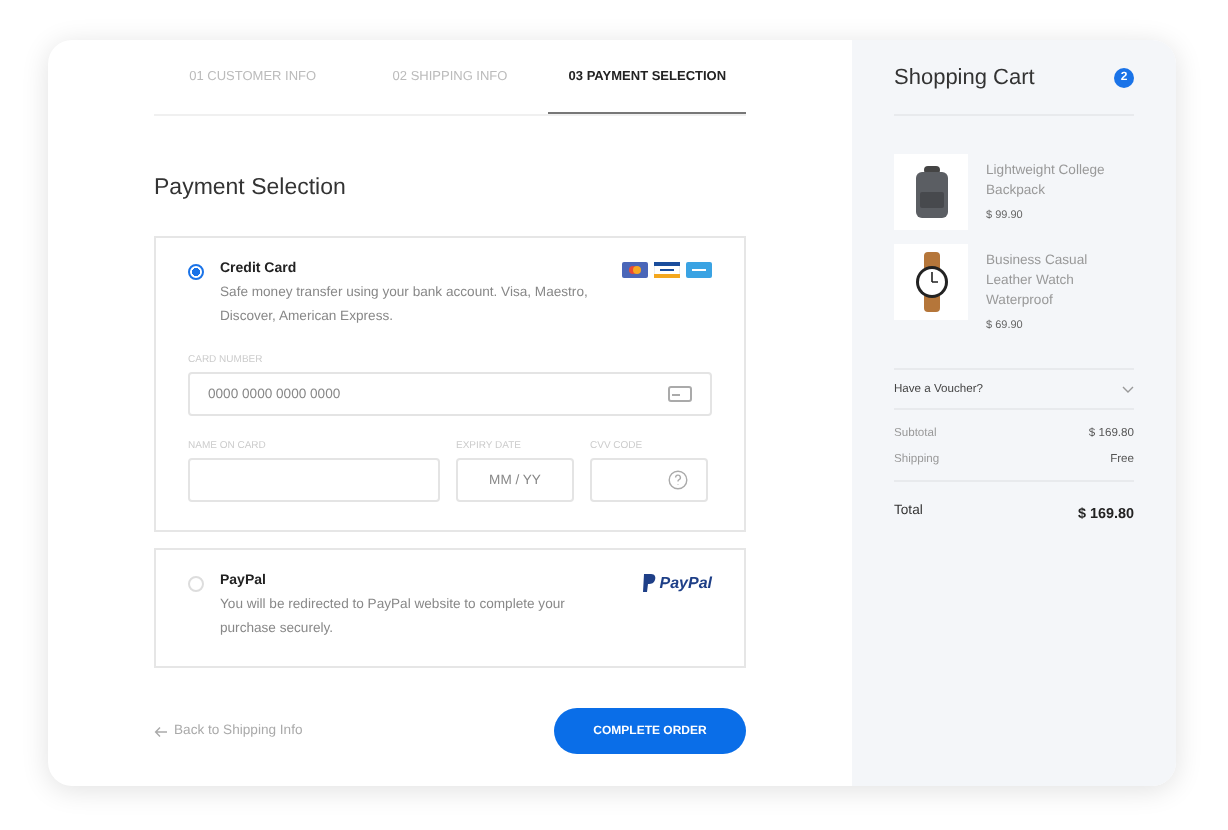  What do you see at coordinates (964, 77) in the screenshot?
I see `cart-title: Shopping Cart` at bounding box center [964, 77].